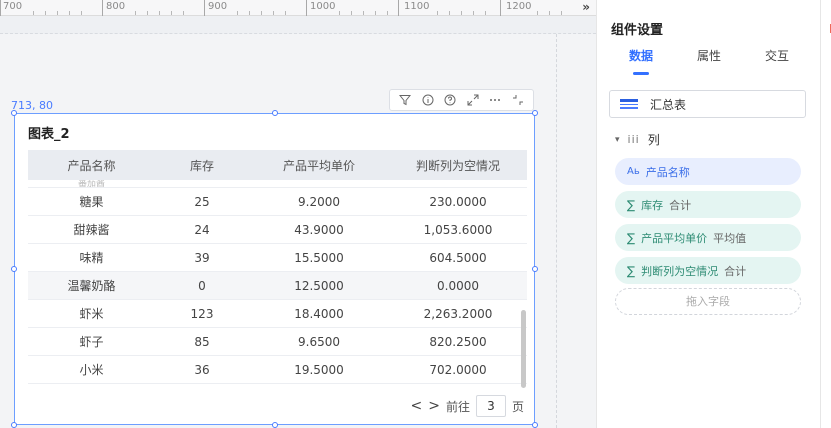  Describe the element at coordinates (457, 406) in the screenshot. I see `goto-label: 前往` at that location.